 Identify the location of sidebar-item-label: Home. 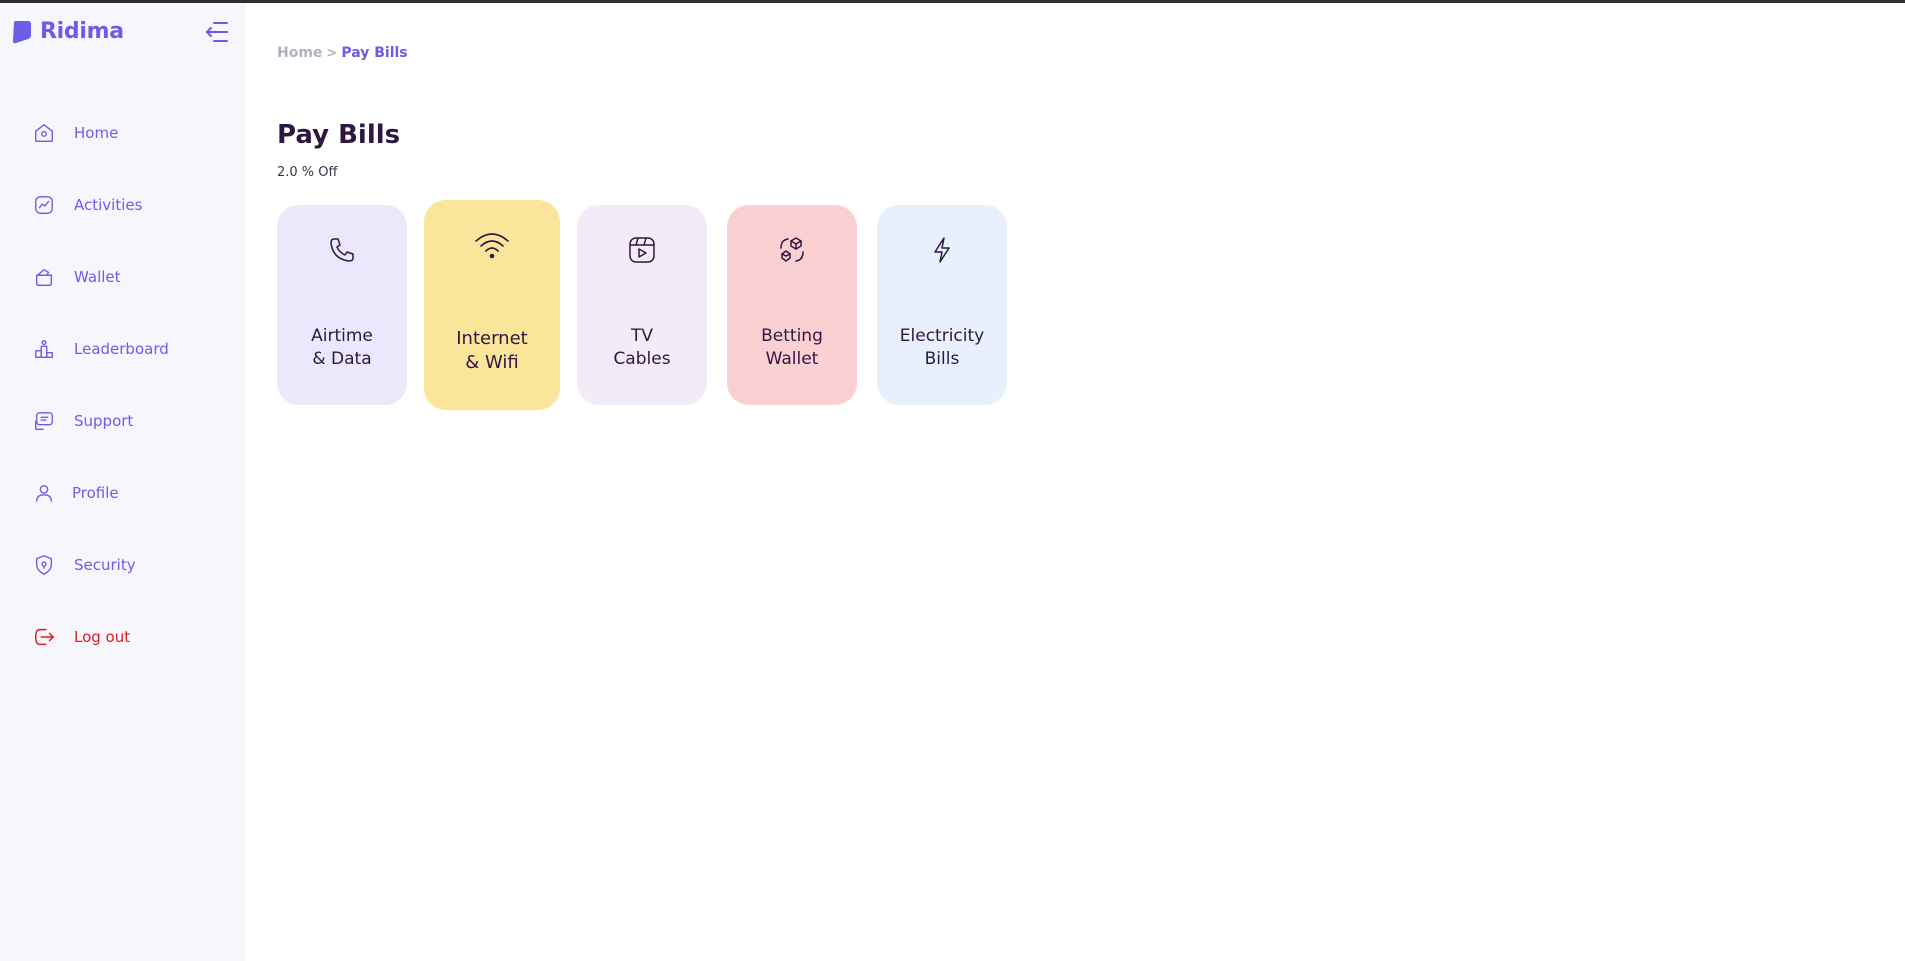
(96, 133).